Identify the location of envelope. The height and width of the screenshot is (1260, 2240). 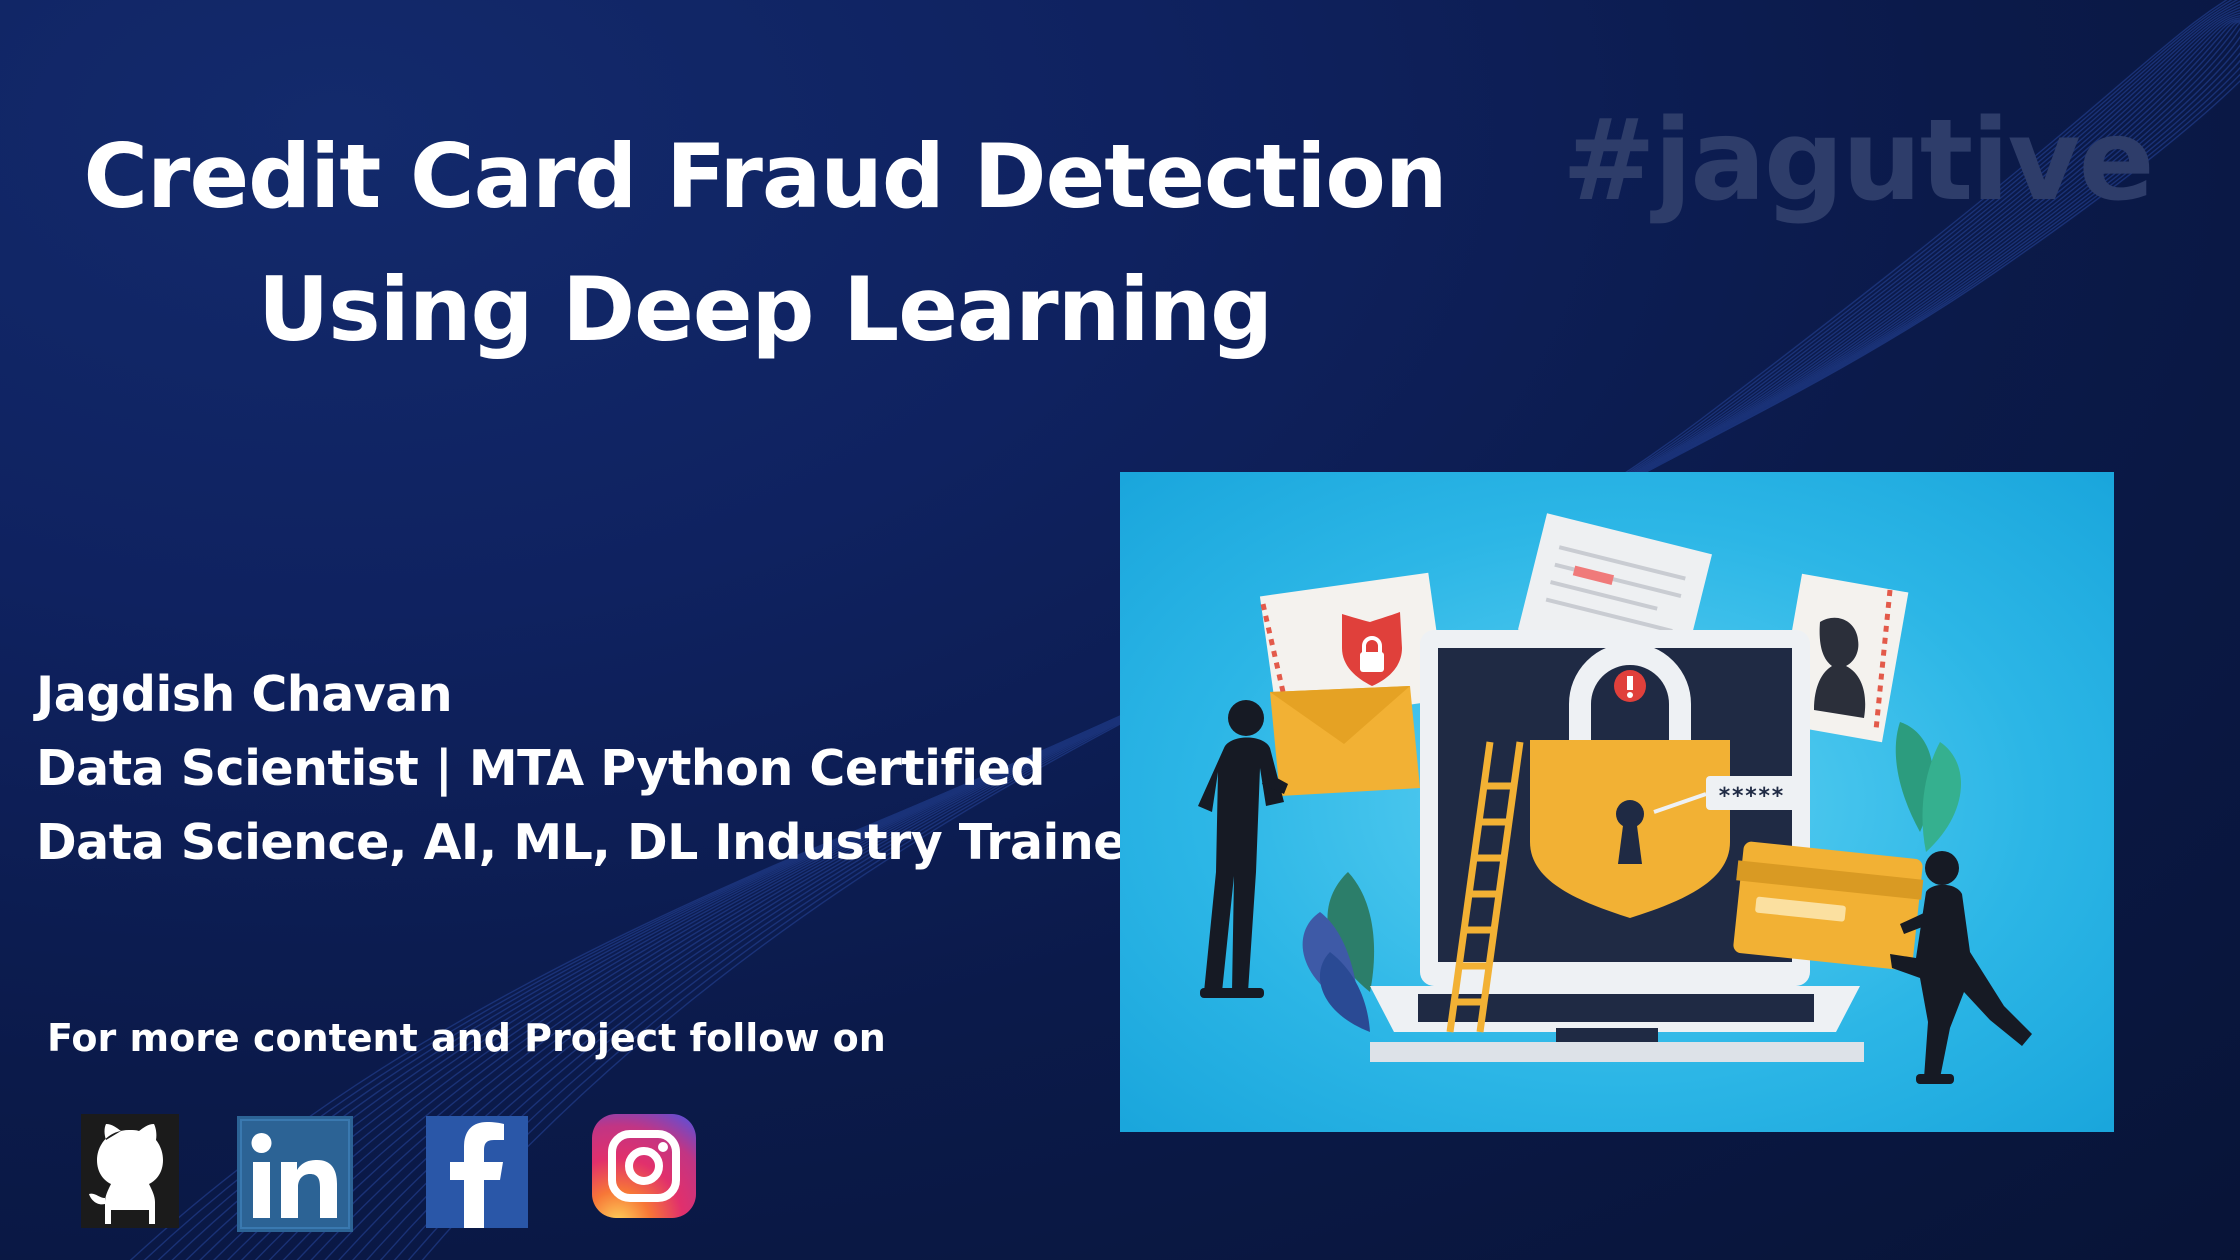
(1345, 741).